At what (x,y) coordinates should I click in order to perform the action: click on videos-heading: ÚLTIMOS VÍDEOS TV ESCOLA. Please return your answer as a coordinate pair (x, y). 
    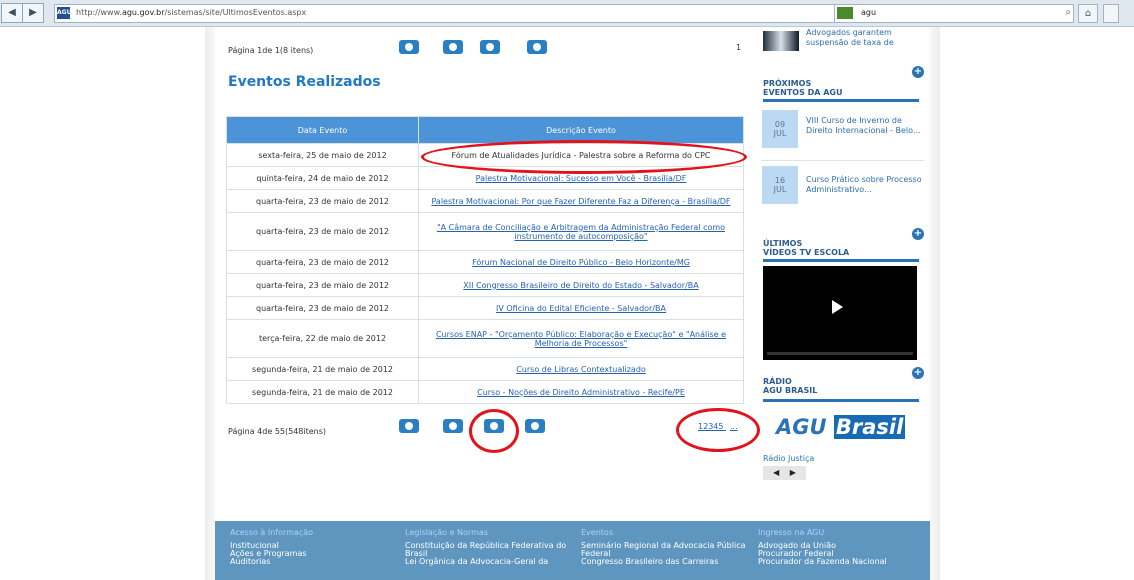
    Looking at the image, I should click on (806, 248).